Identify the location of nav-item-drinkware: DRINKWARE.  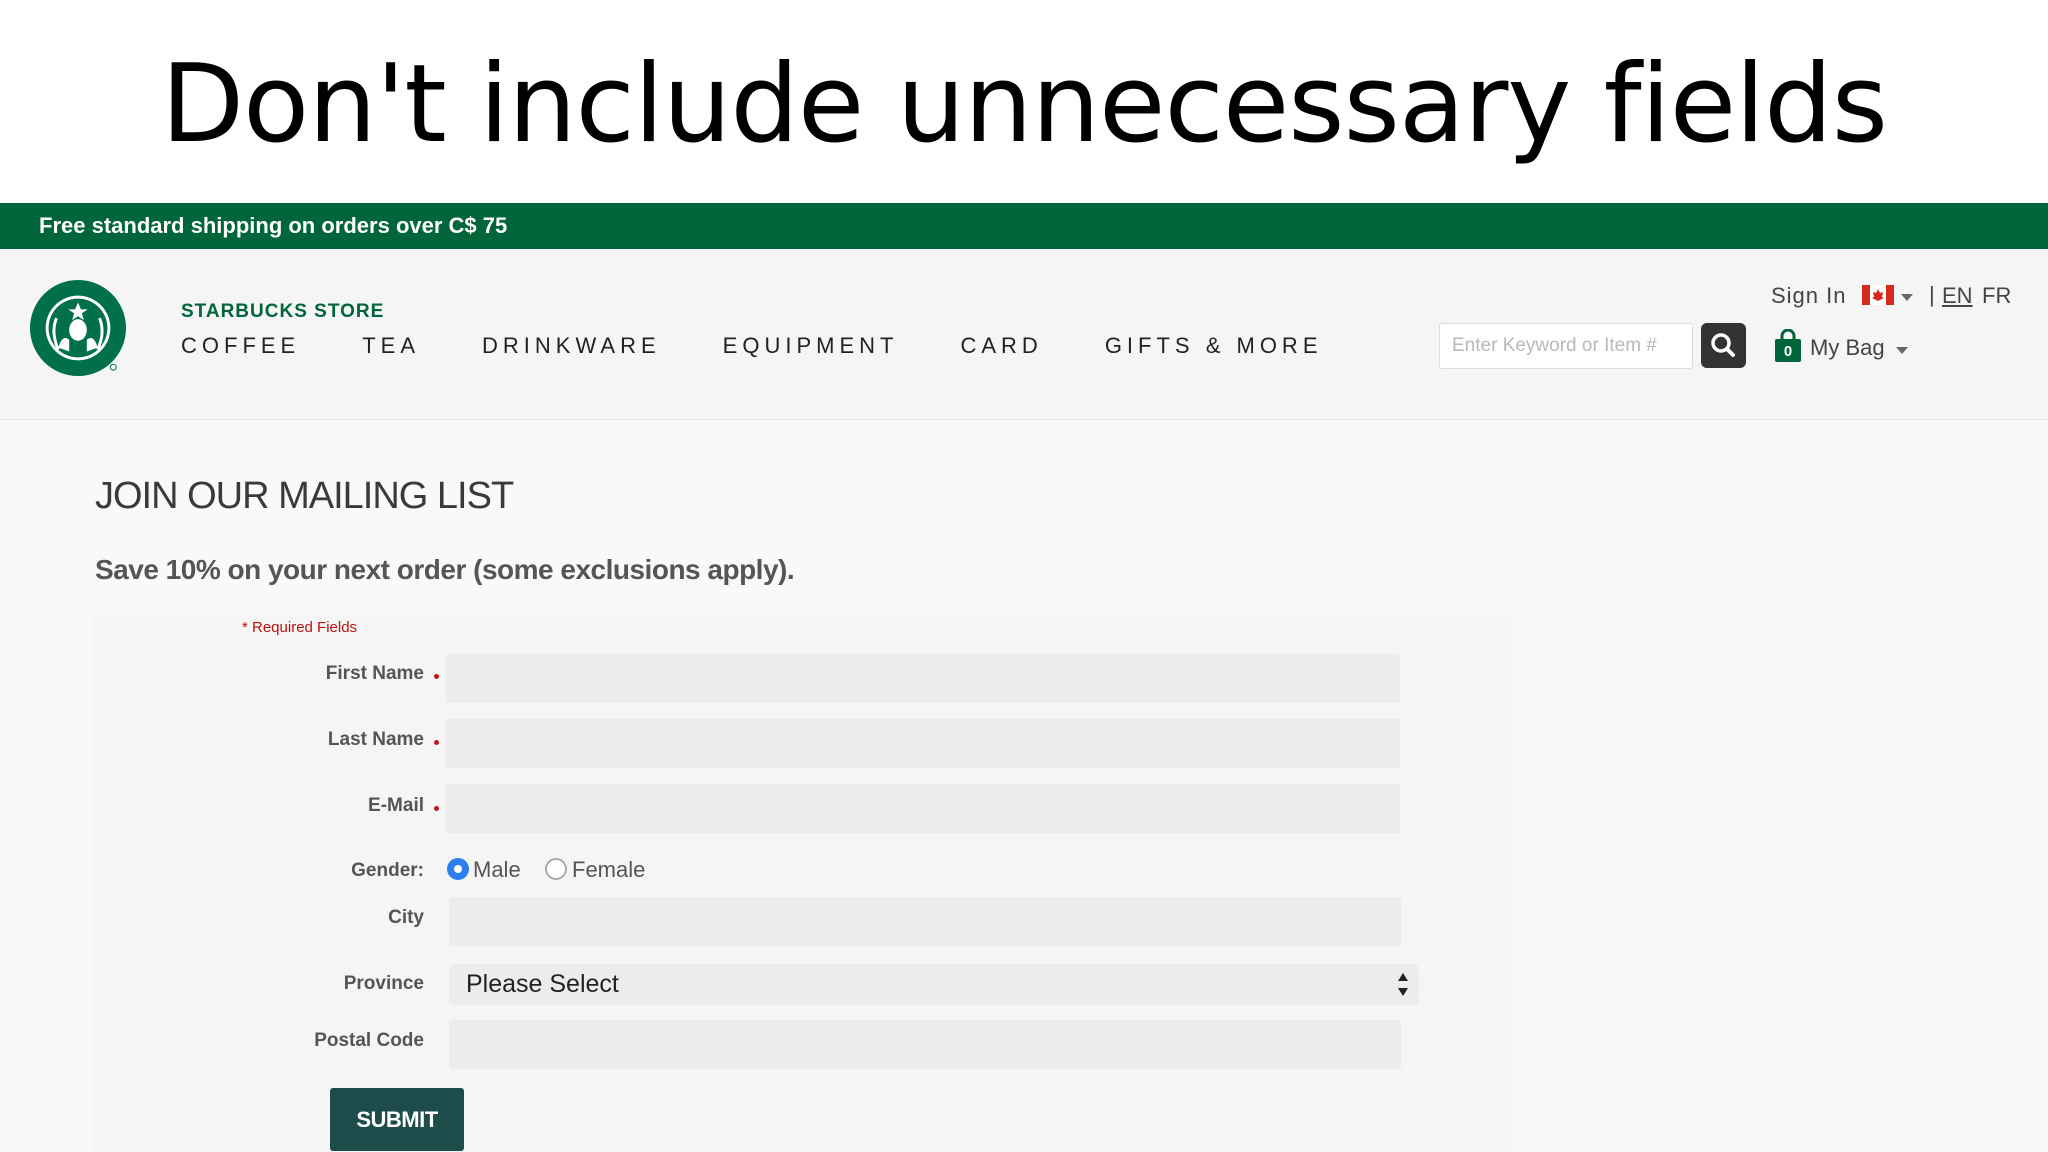
(571, 346).